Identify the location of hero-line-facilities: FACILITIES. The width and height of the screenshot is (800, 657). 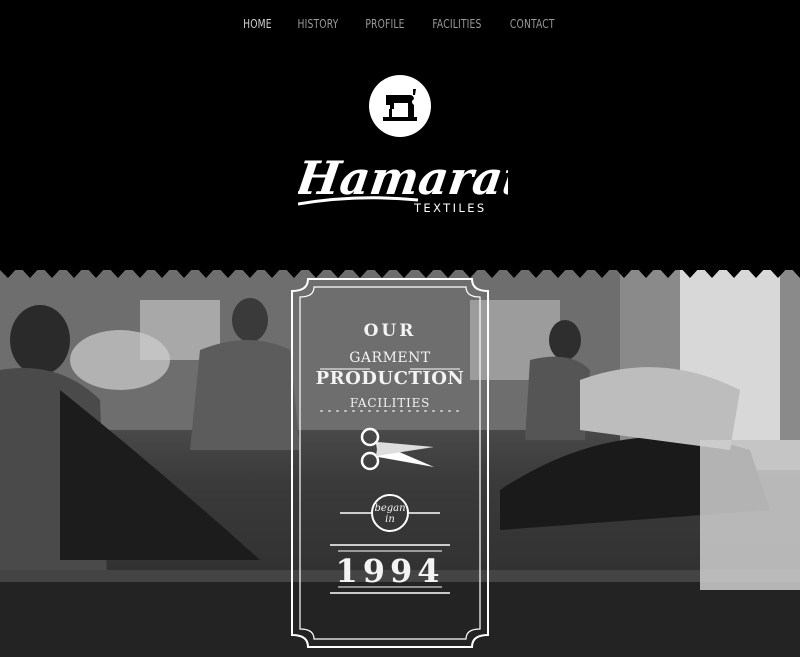
(390, 403).